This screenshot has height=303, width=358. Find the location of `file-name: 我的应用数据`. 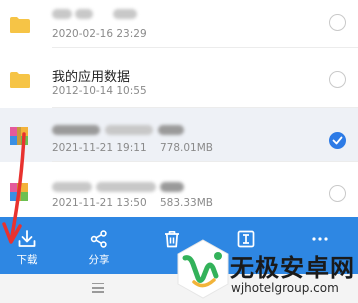

file-name: 我的应用数据 is located at coordinates (91, 77).